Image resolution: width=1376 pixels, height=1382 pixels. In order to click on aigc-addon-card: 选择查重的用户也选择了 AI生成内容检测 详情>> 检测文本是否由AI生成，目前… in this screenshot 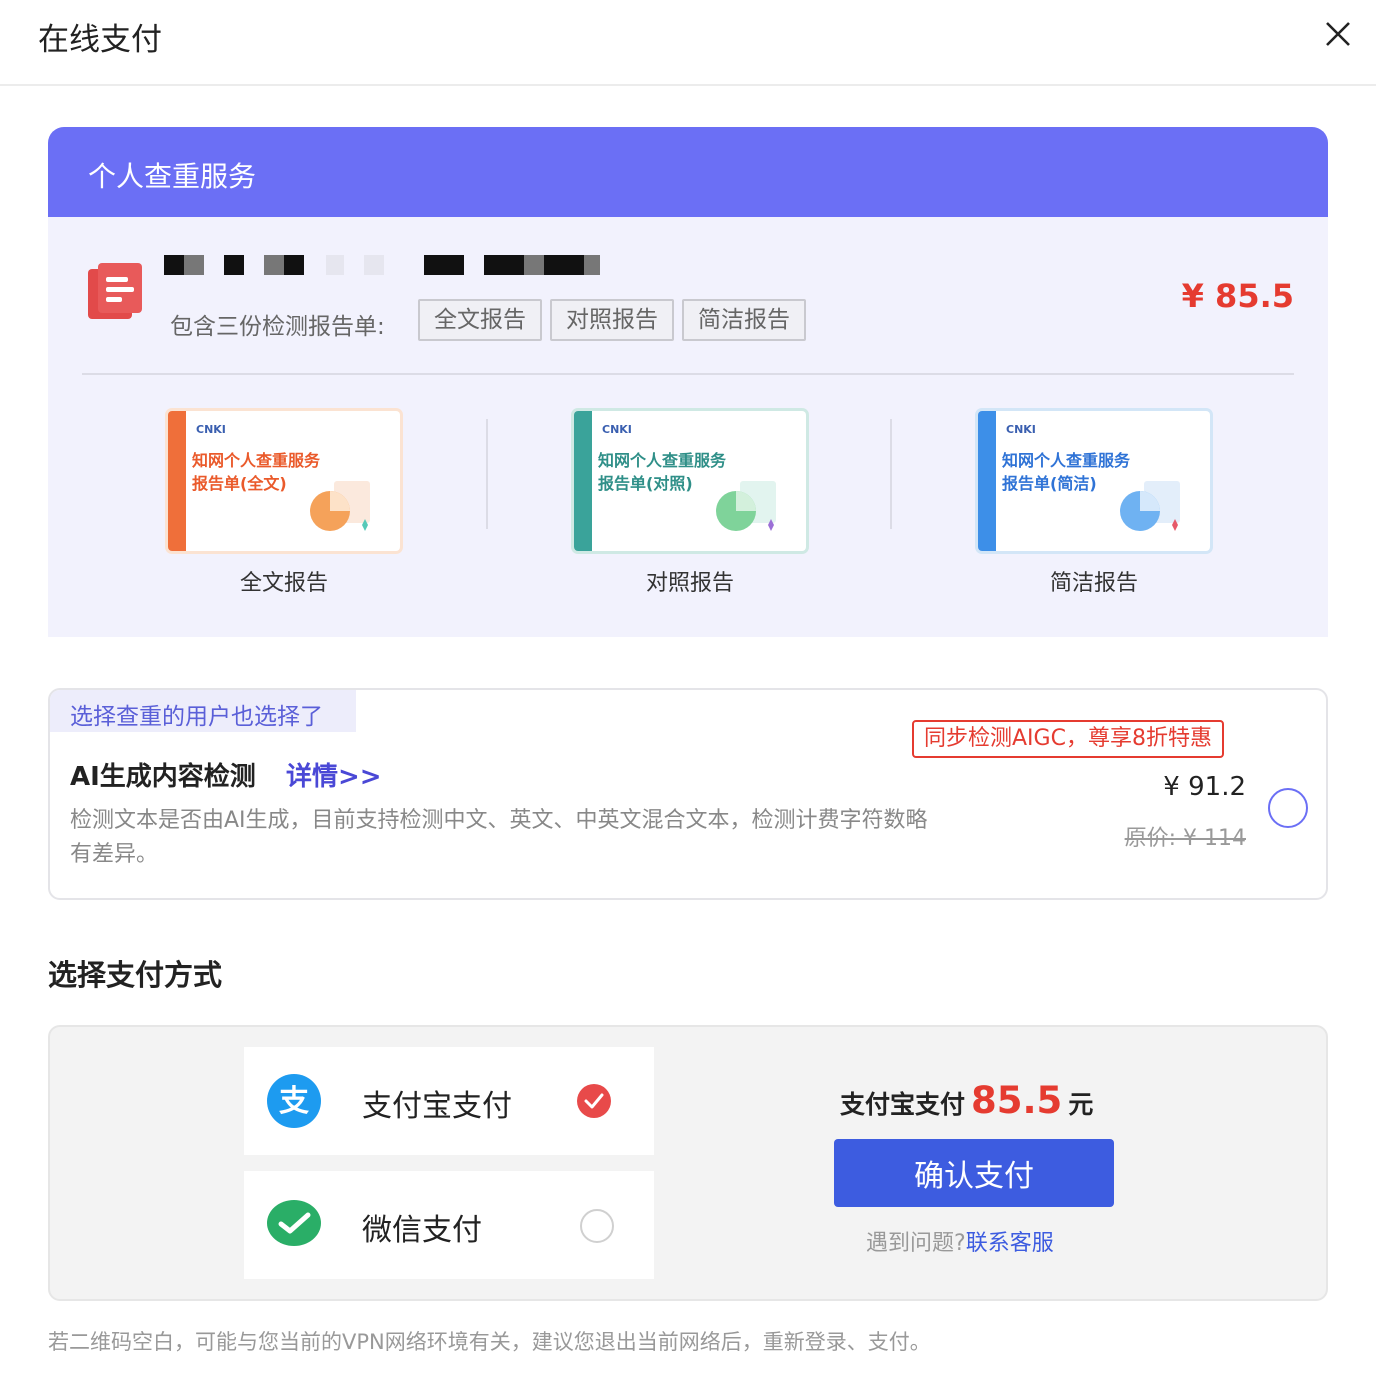, I will do `click(688, 794)`.